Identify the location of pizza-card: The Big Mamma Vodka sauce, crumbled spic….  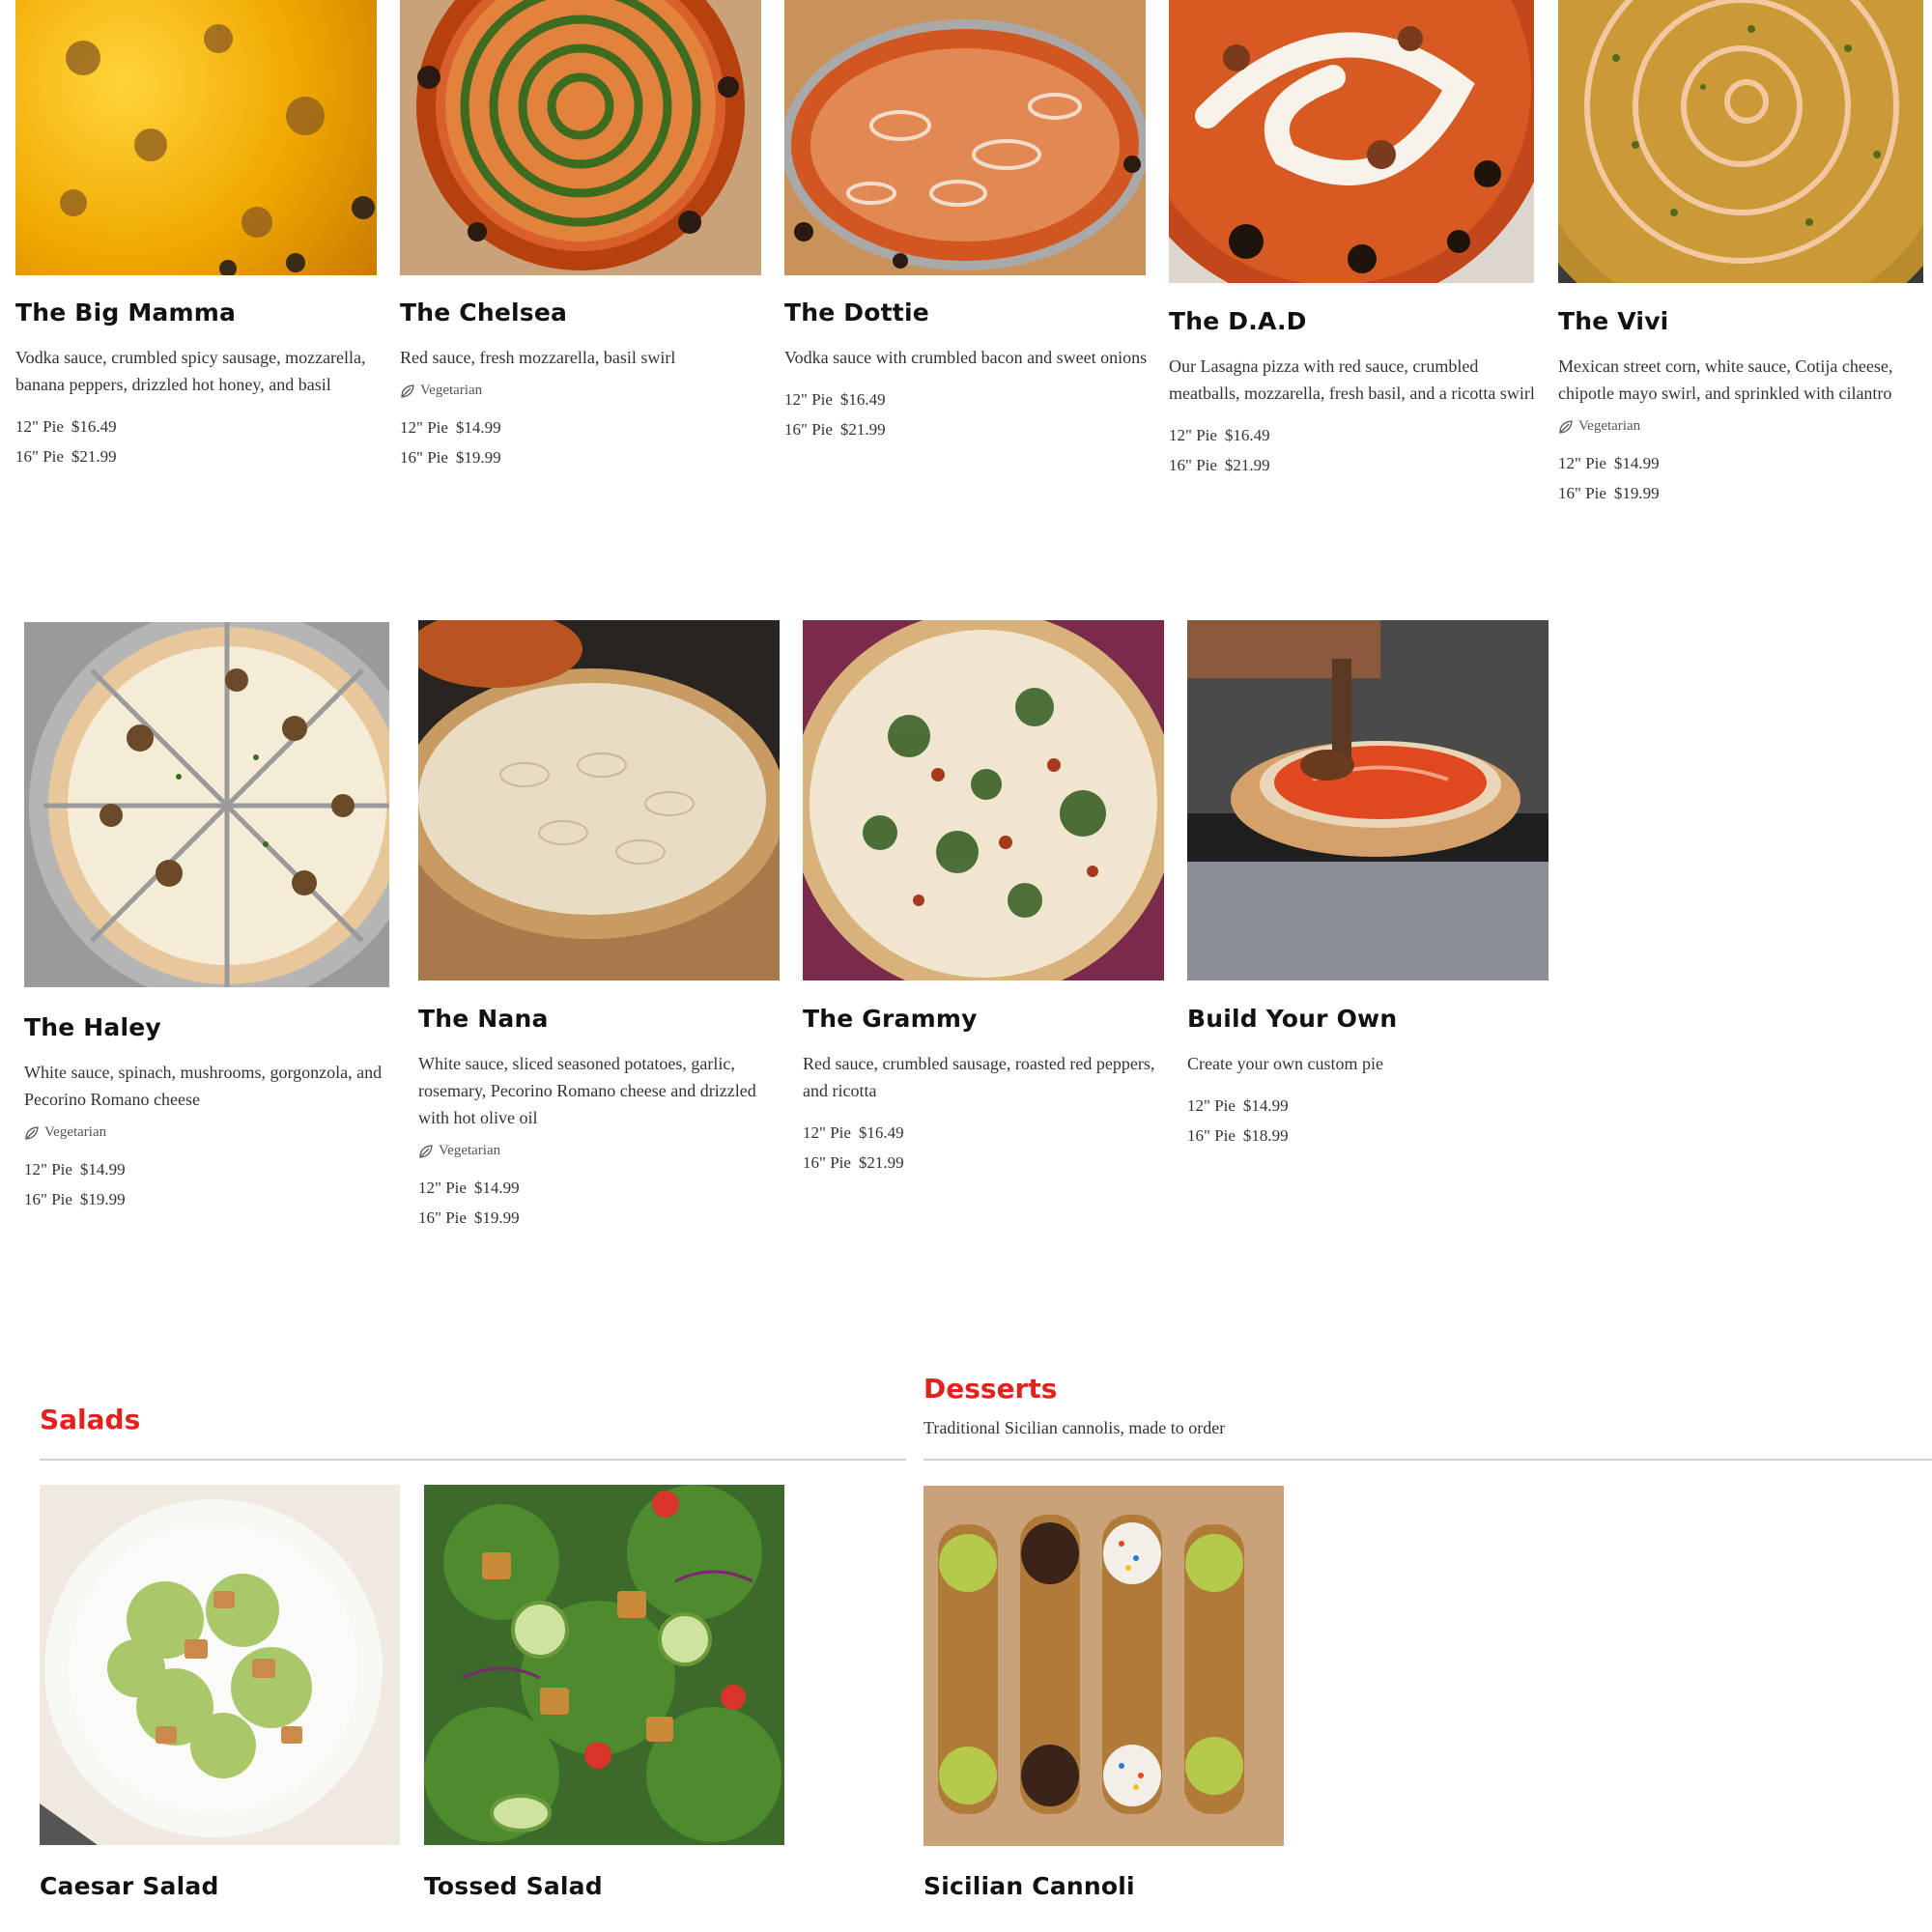
(199, 384).